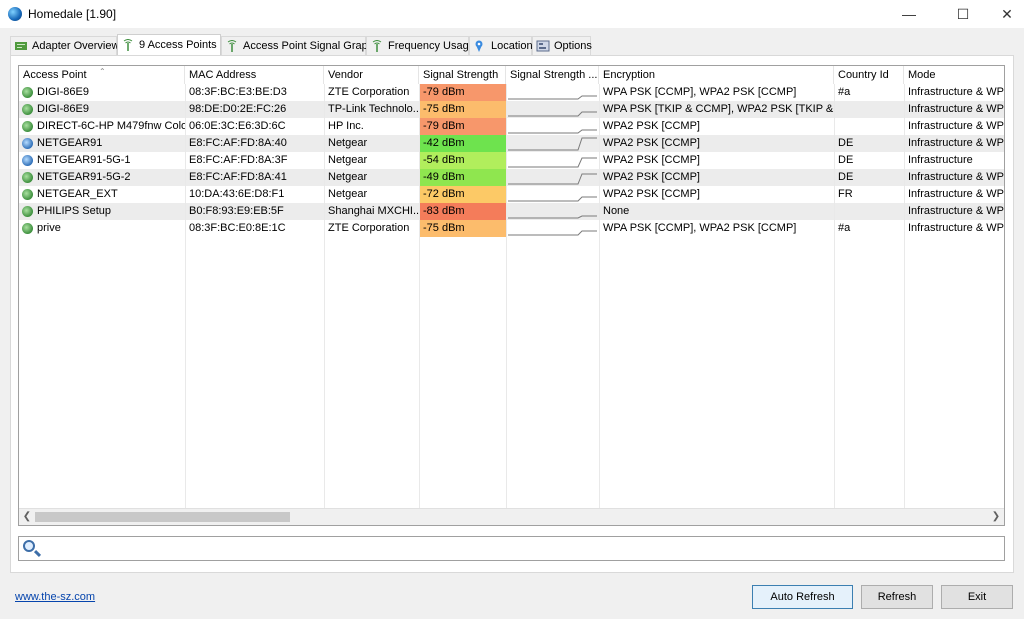  Describe the element at coordinates (178, 45) in the screenshot. I see `tab-label: 9 Access Points` at that location.